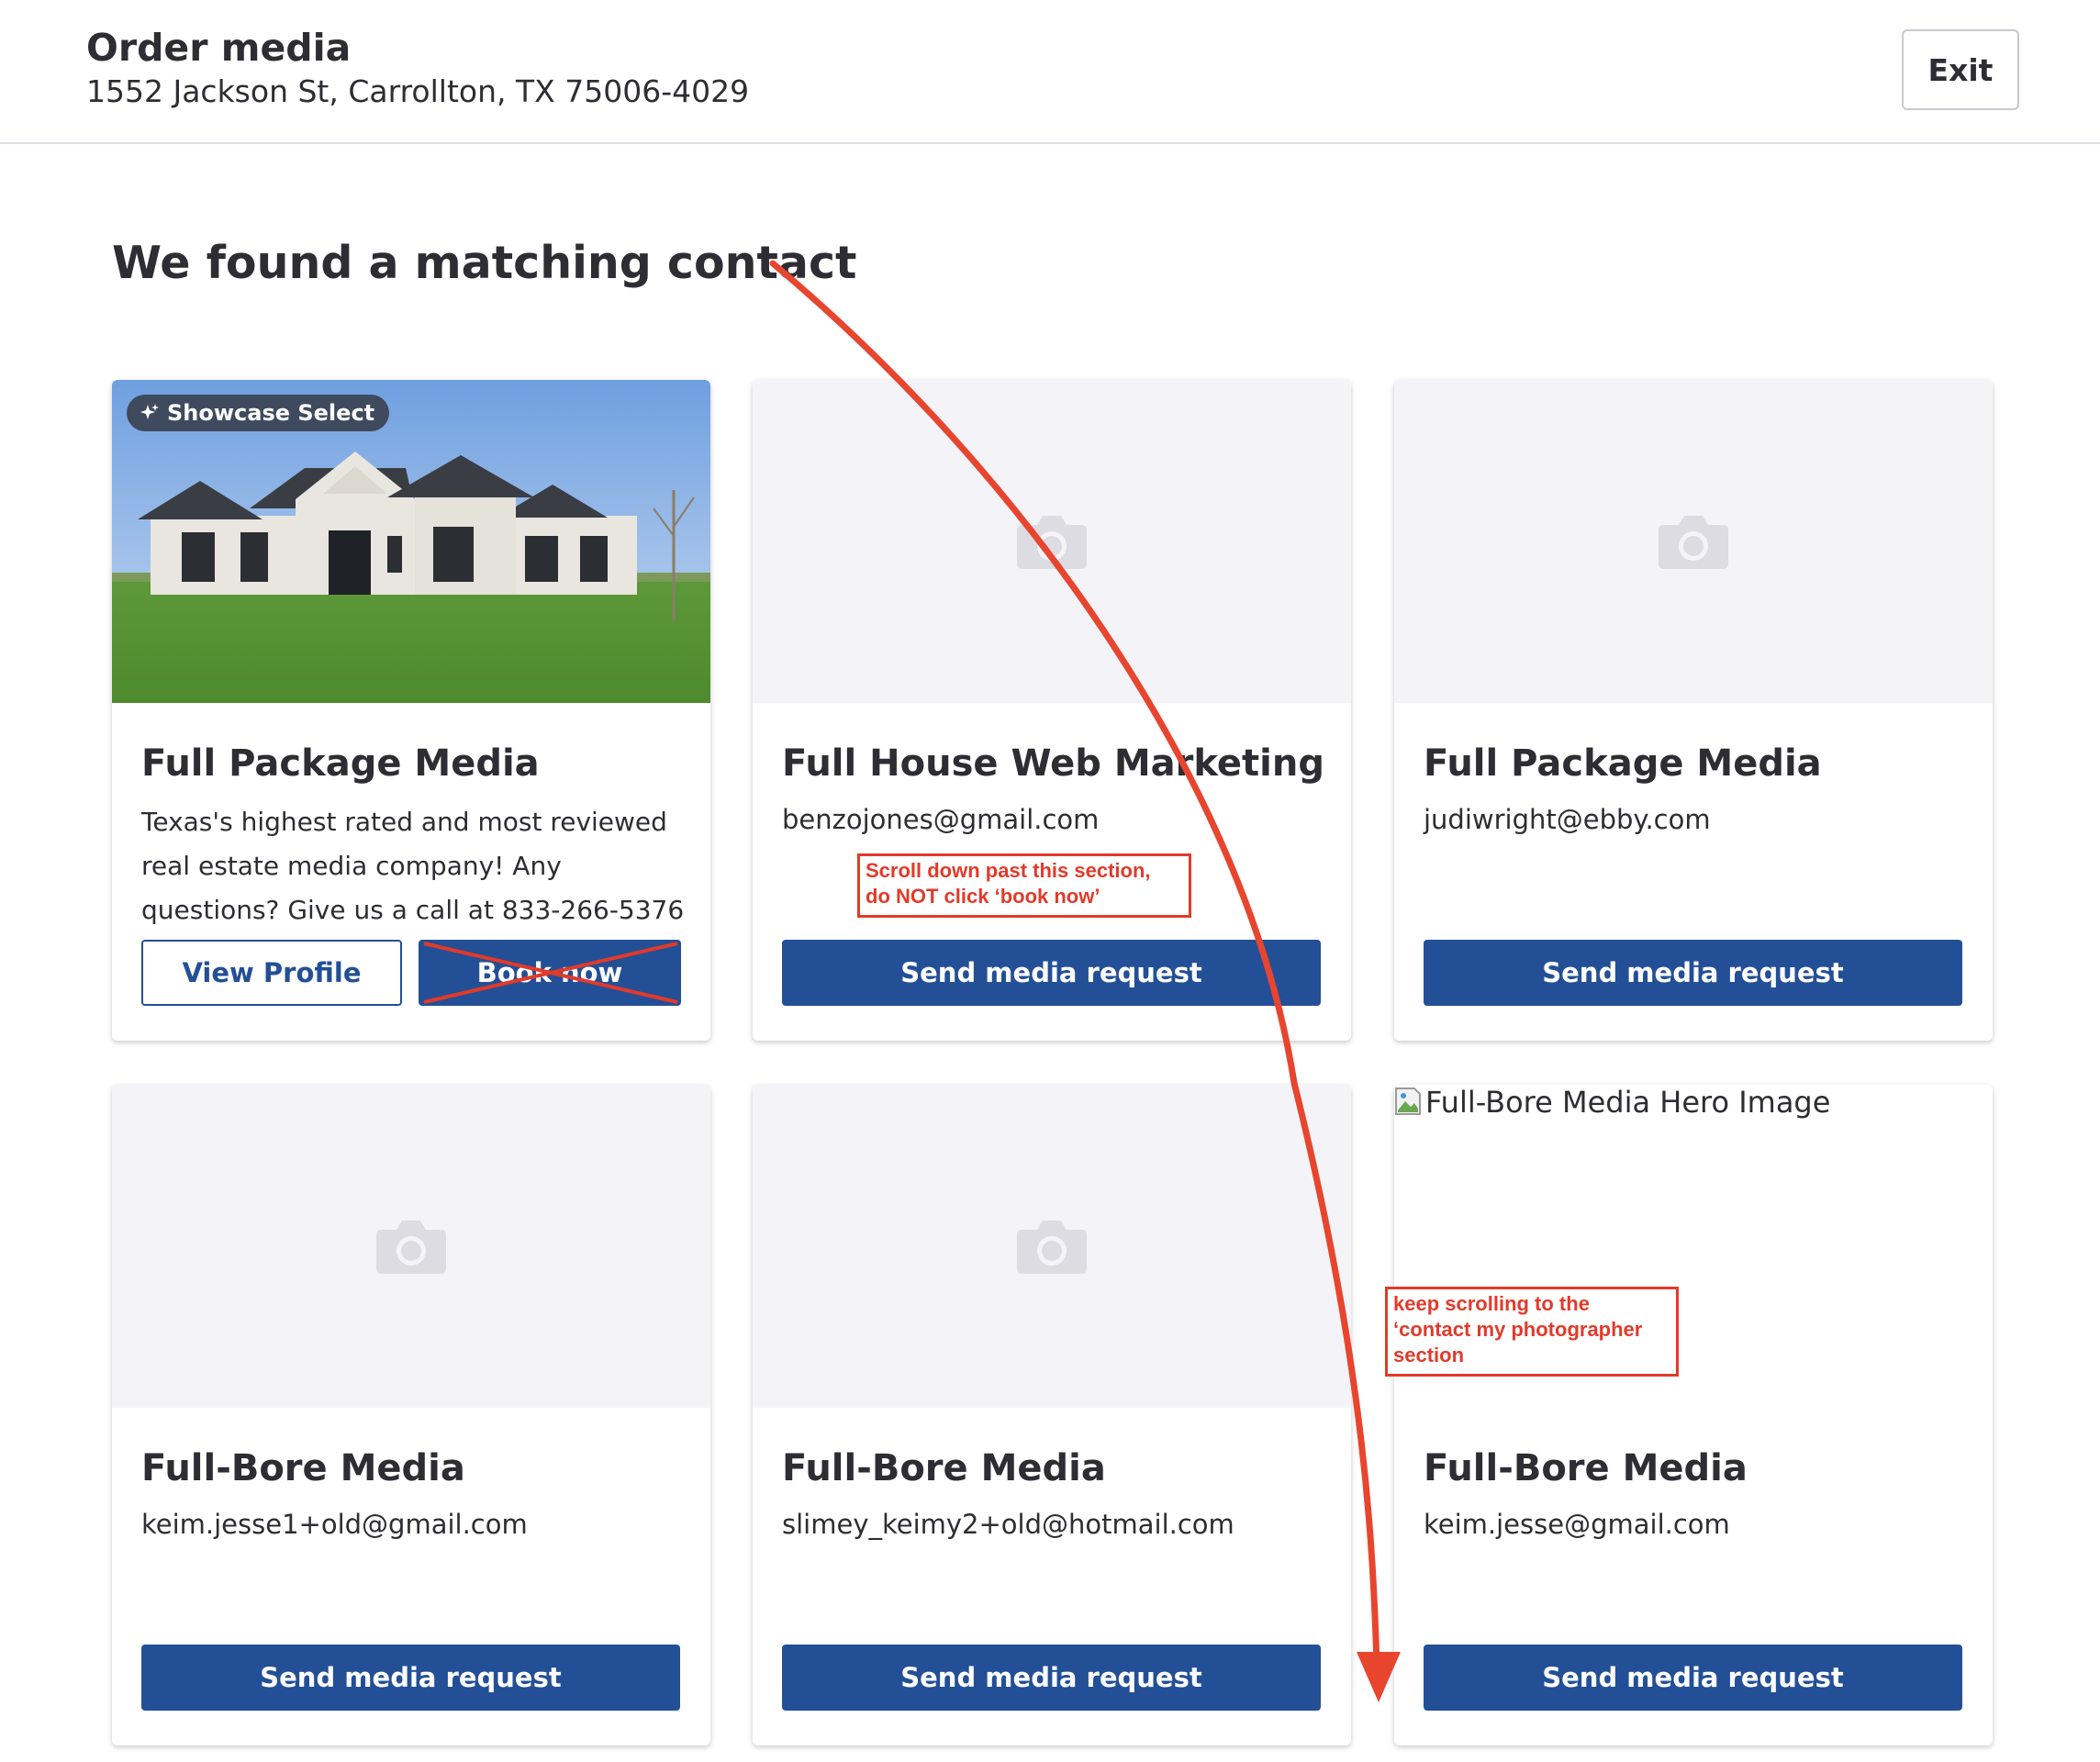  Describe the element at coordinates (1577, 1524) in the screenshot. I see `card-email: keim.jesse@gmail.com` at that location.